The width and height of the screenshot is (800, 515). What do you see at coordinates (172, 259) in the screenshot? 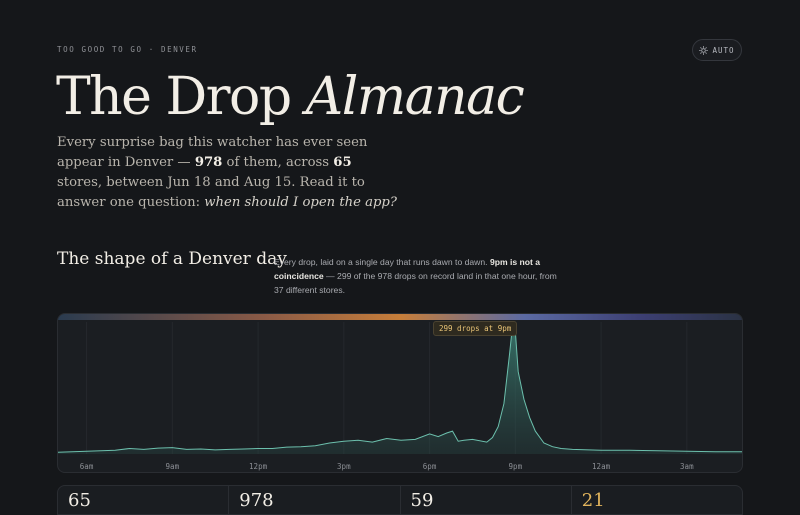
I see `section-title: The shape of a Denver day` at bounding box center [172, 259].